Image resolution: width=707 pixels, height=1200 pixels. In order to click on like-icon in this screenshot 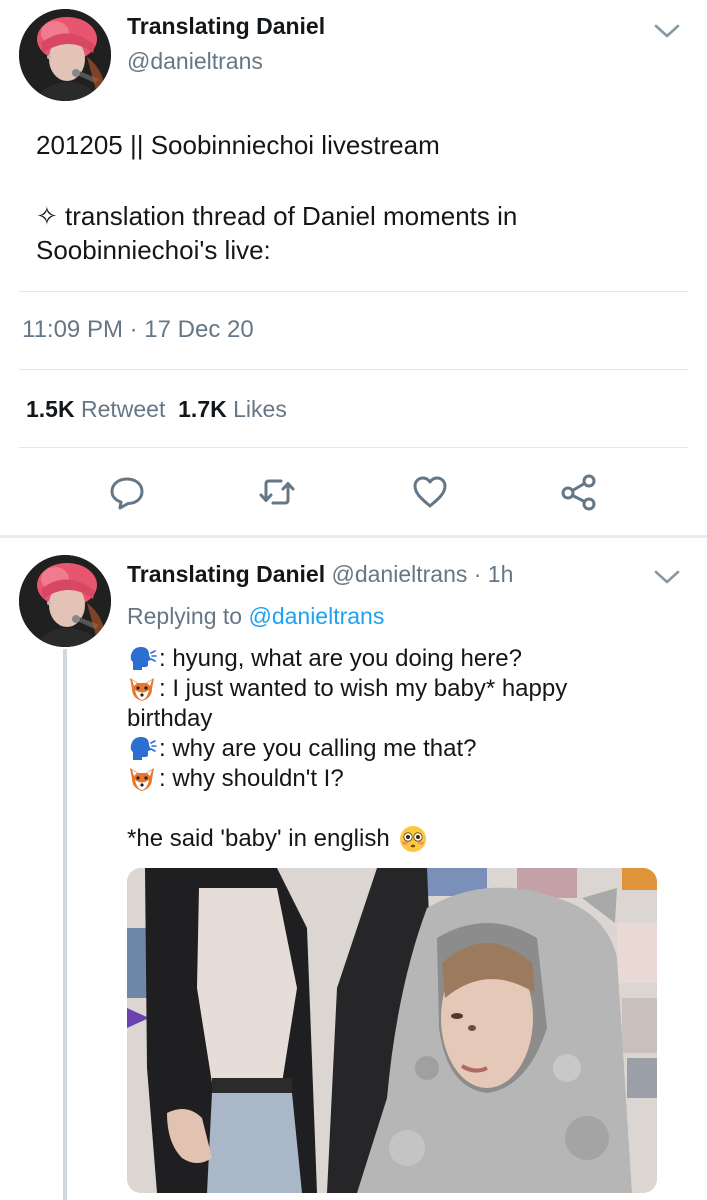, I will do `click(430, 492)`.